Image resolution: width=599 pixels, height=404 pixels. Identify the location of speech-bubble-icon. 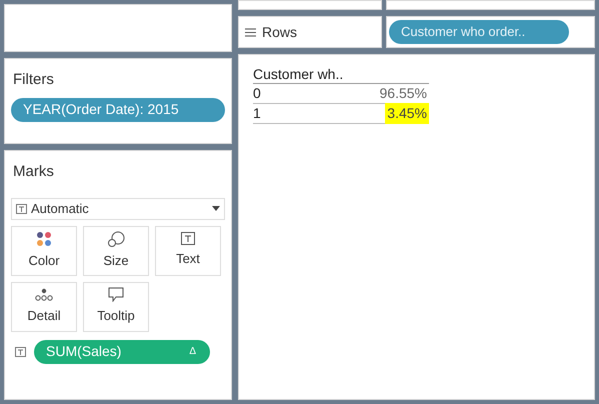
(116, 294).